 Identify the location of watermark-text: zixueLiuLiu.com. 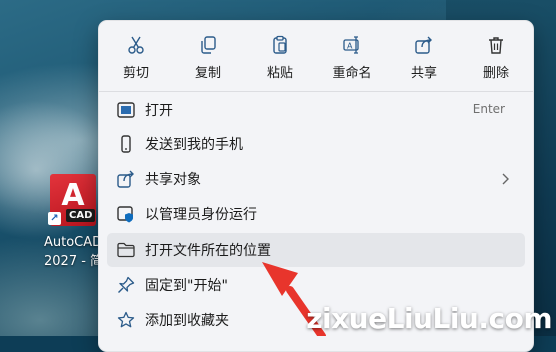
(429, 318).